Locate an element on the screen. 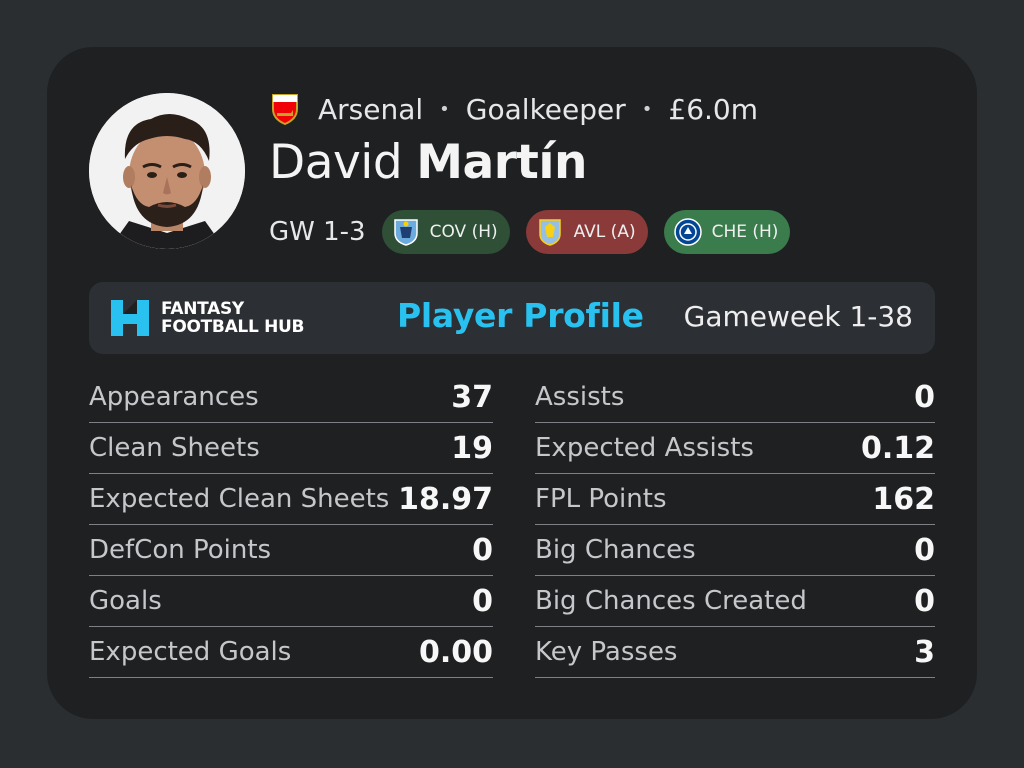 This screenshot has width=1024, height=768. chelsea-crest-icon is located at coordinates (687, 232).